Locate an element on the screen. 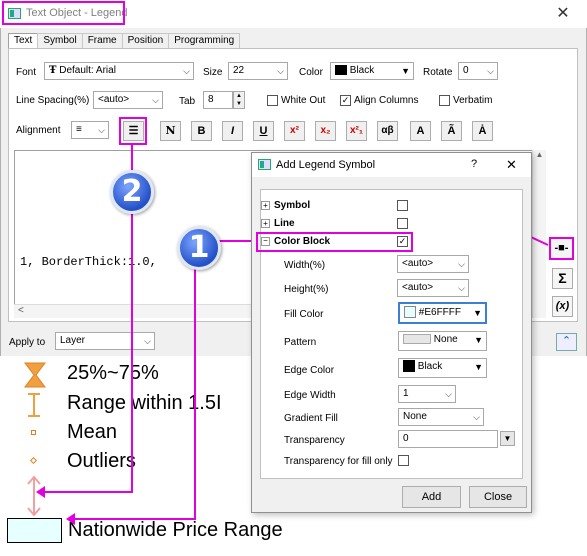 The height and width of the screenshot is (556, 587). transparency-value: 0 is located at coordinates (406, 438).